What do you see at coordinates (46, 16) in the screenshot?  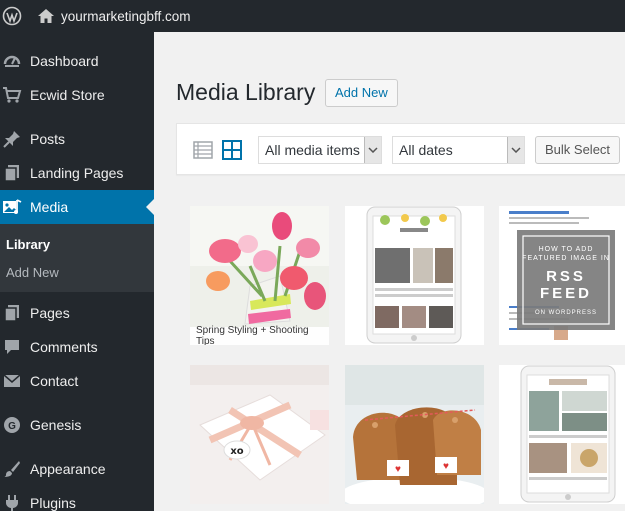 I see `home-icon` at bounding box center [46, 16].